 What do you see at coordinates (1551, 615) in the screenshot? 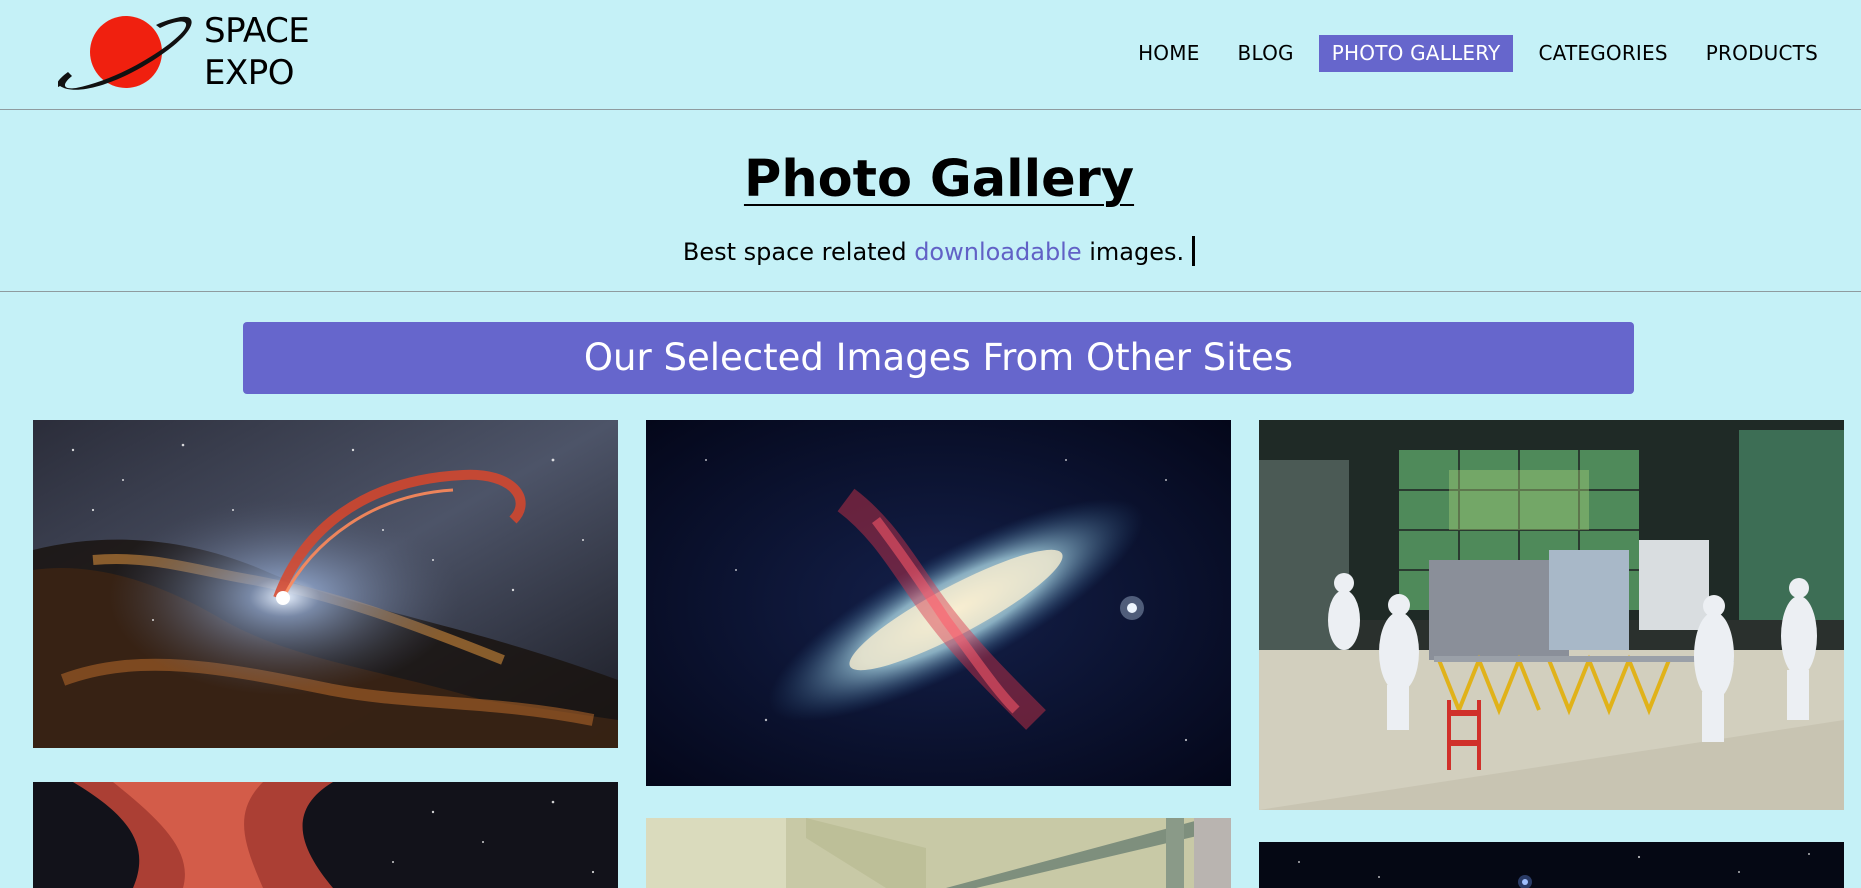
I see `gallery-image-cleanroom` at bounding box center [1551, 615].